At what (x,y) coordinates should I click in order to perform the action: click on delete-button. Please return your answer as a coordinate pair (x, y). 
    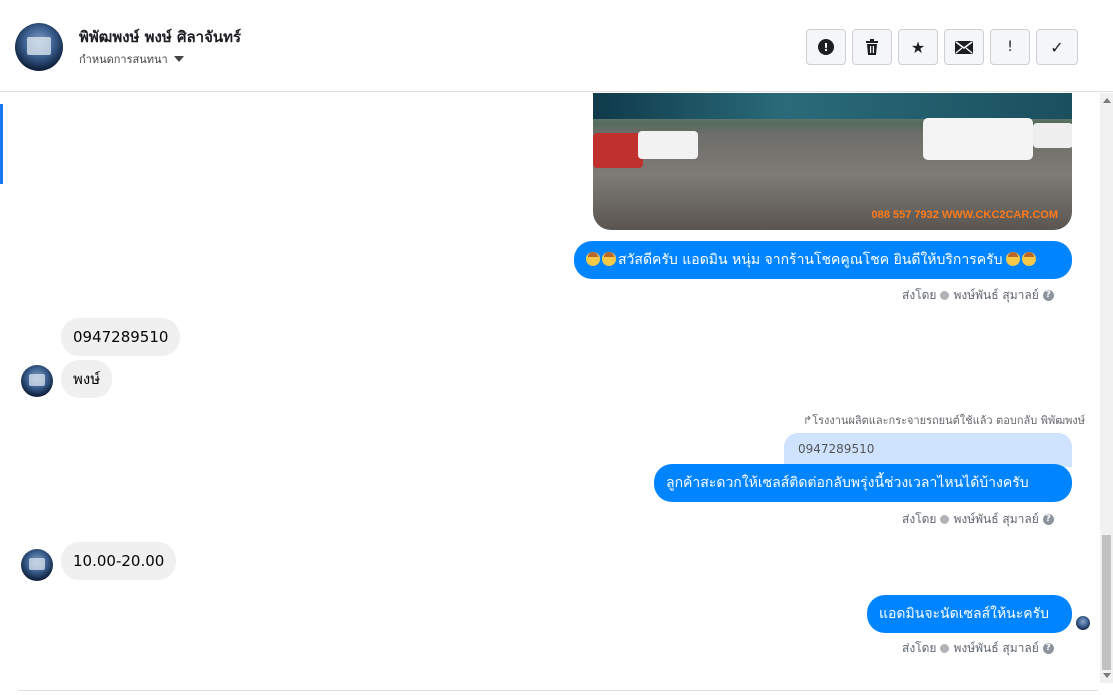
    Looking at the image, I should click on (872, 47).